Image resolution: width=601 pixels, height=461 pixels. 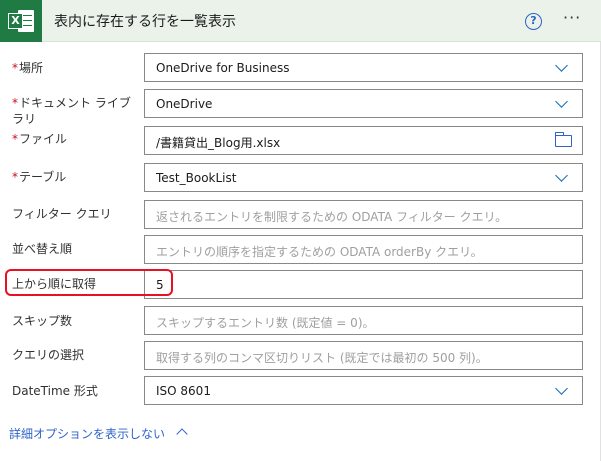 I want to click on help-icon: ?, so click(x=533, y=21).